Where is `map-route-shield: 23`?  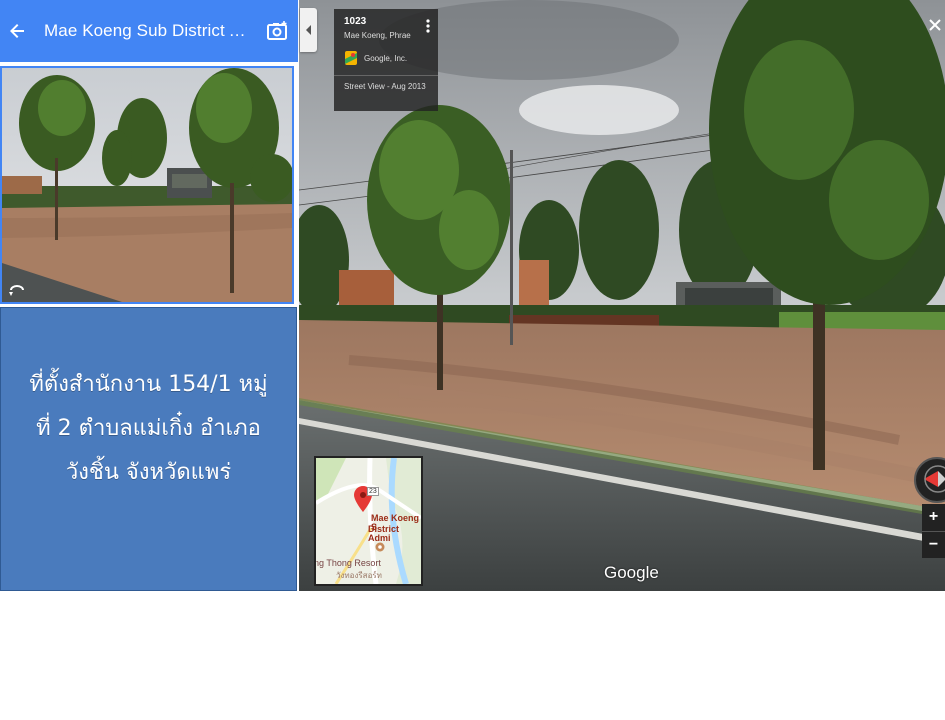
map-route-shield: 23 is located at coordinates (373, 491).